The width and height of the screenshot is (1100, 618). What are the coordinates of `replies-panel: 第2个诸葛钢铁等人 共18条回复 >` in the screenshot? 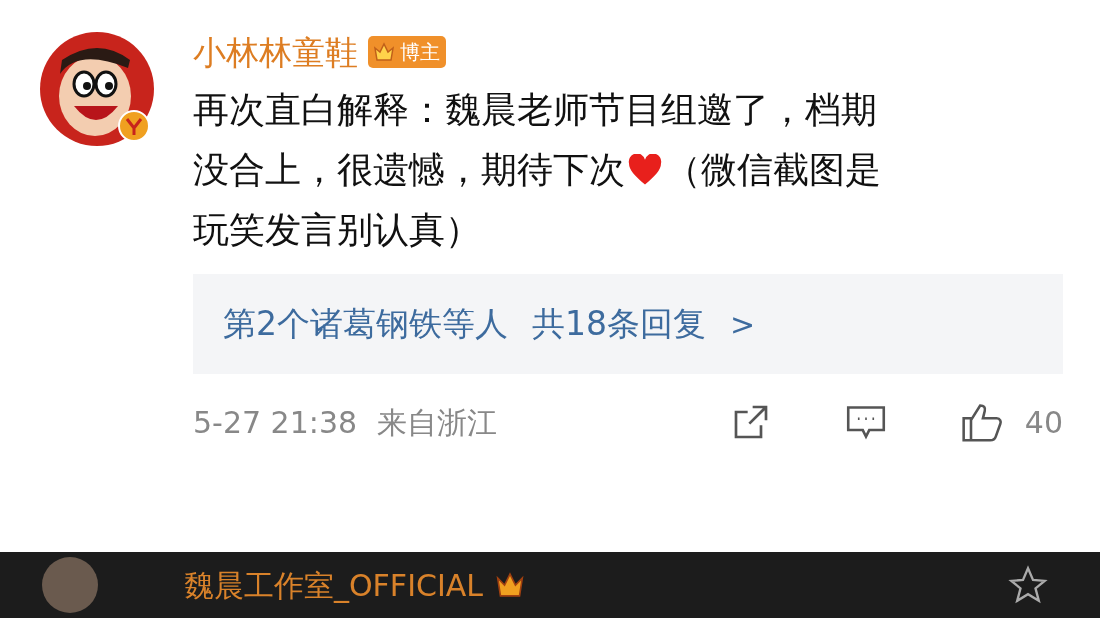 It's located at (628, 324).